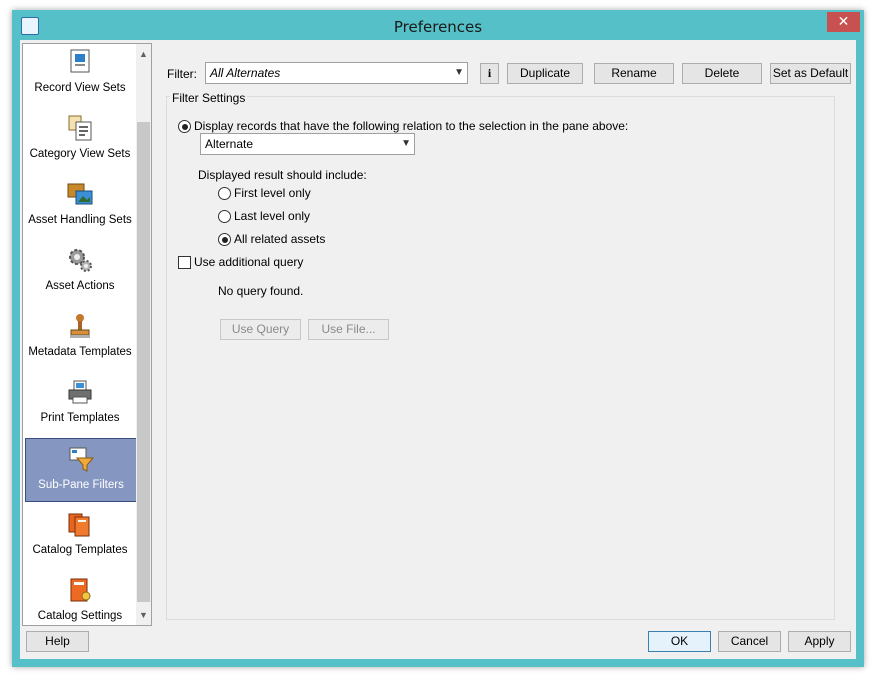 The image size is (885, 687). Describe the element at coordinates (143, 362) in the screenshot. I see `scroll-thumb` at that location.